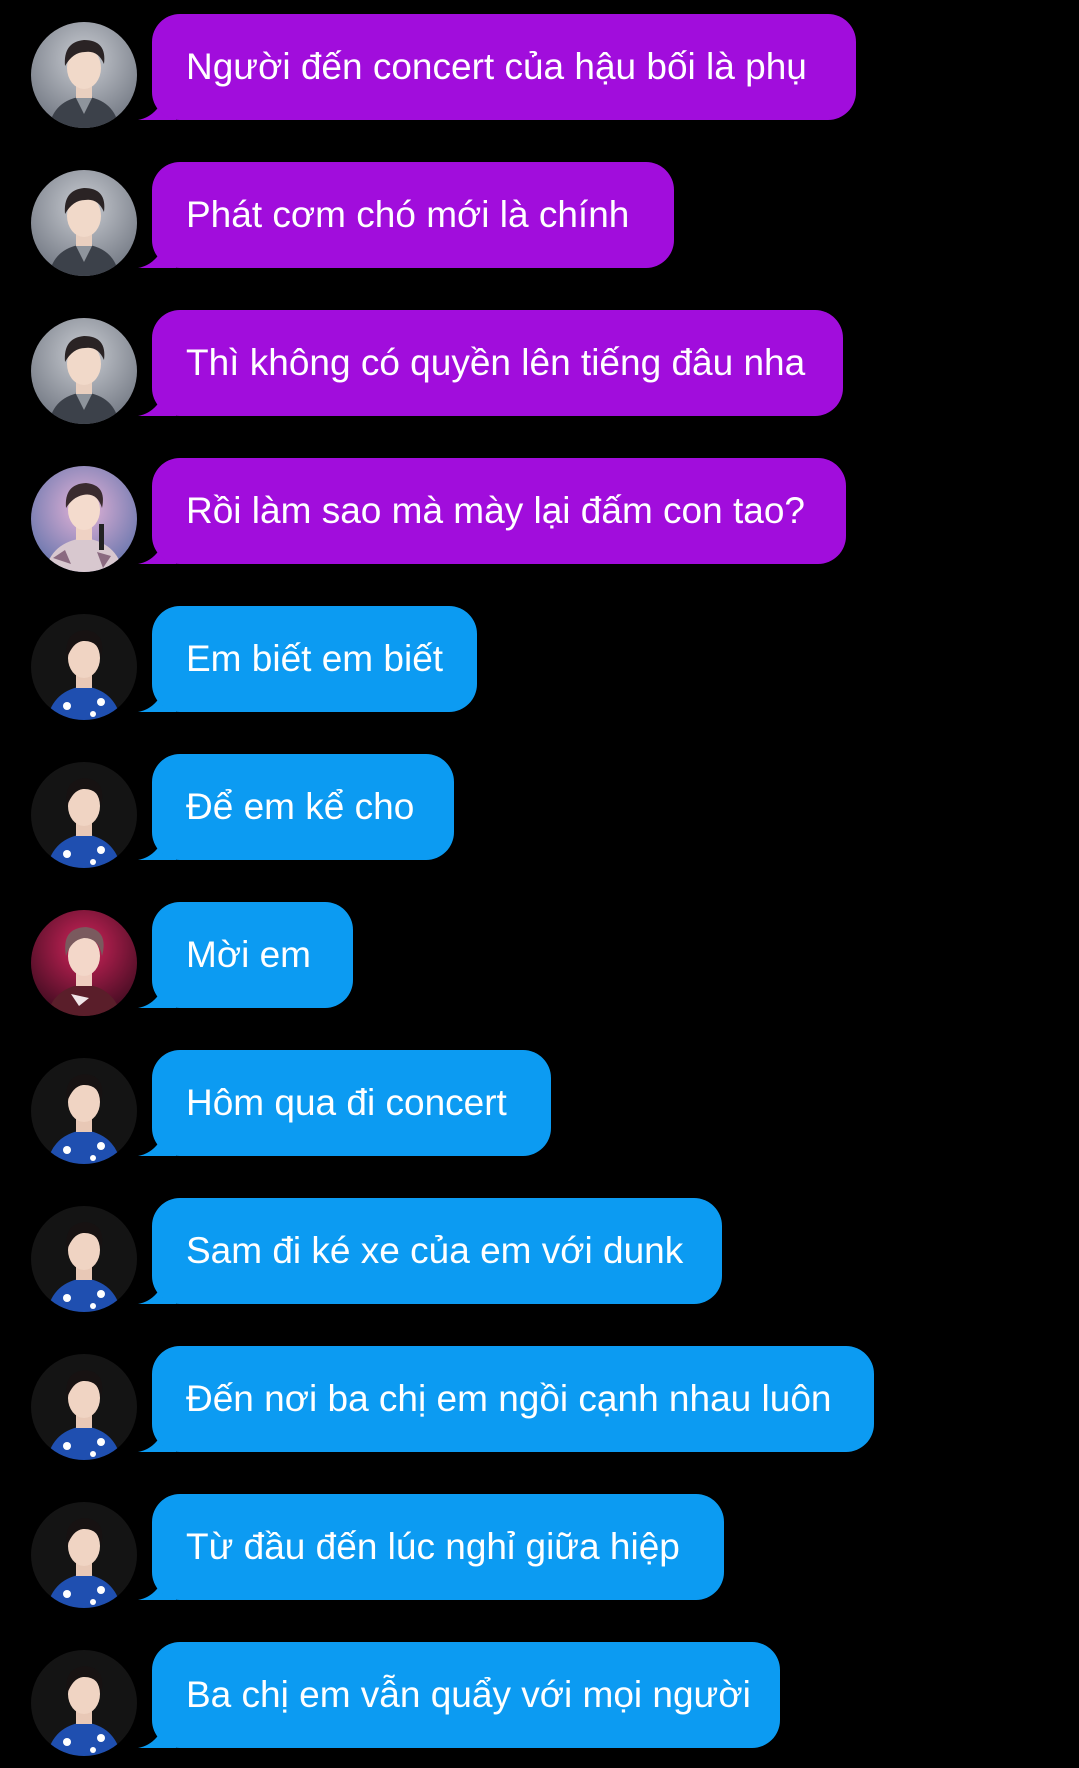  I want to click on message-bubble: Thì không có quyền lên tiếng đâu nha, so click(497, 363).